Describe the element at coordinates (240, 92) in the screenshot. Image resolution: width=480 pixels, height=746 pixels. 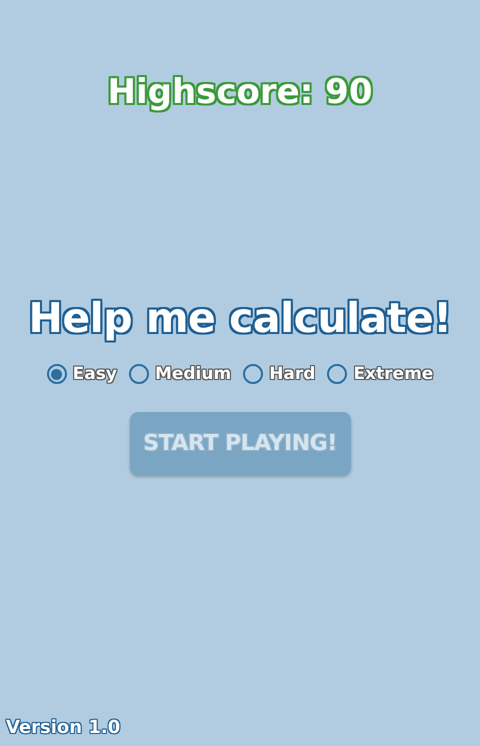
I see `highscore-text: Highscore: 90` at that location.